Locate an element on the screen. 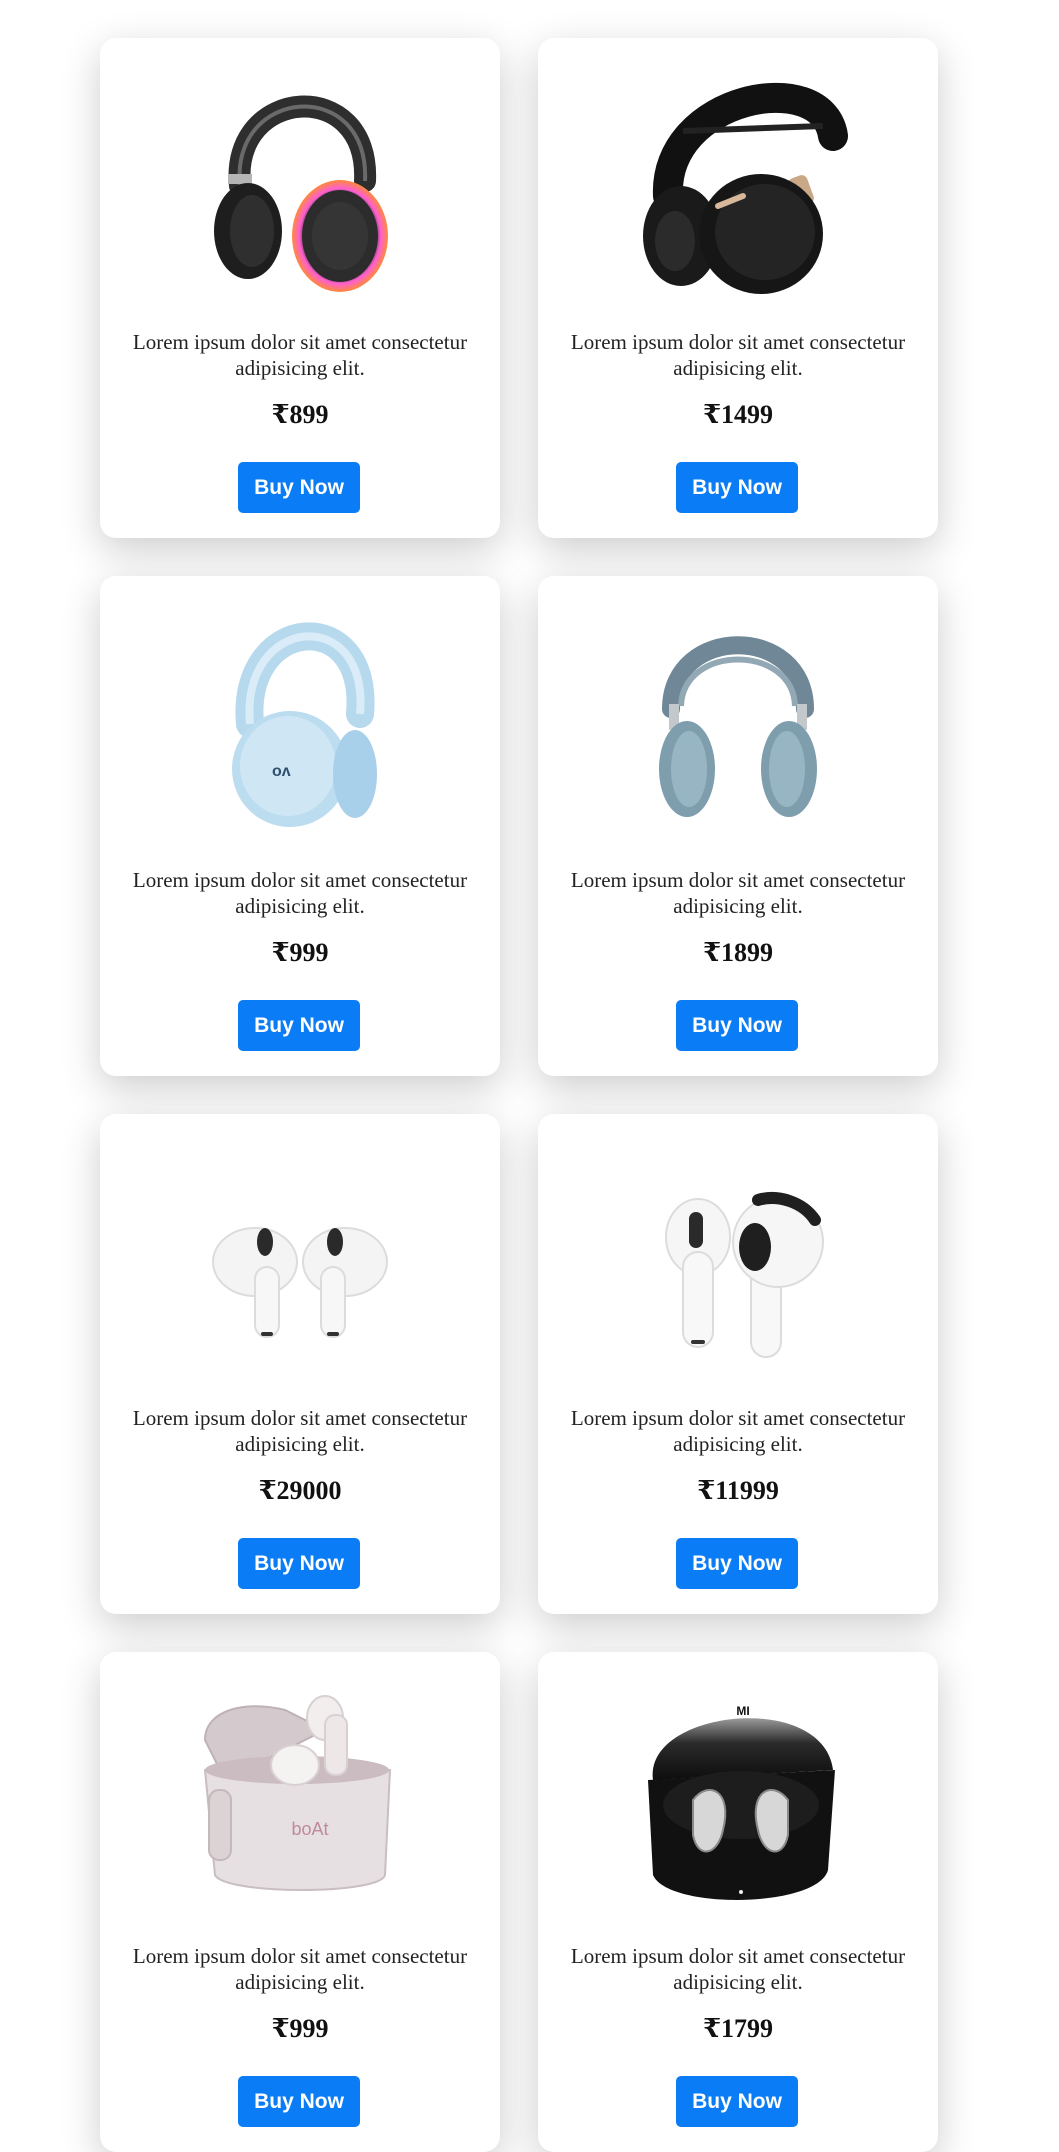  product-price: ₹1899 is located at coordinates (738, 952).